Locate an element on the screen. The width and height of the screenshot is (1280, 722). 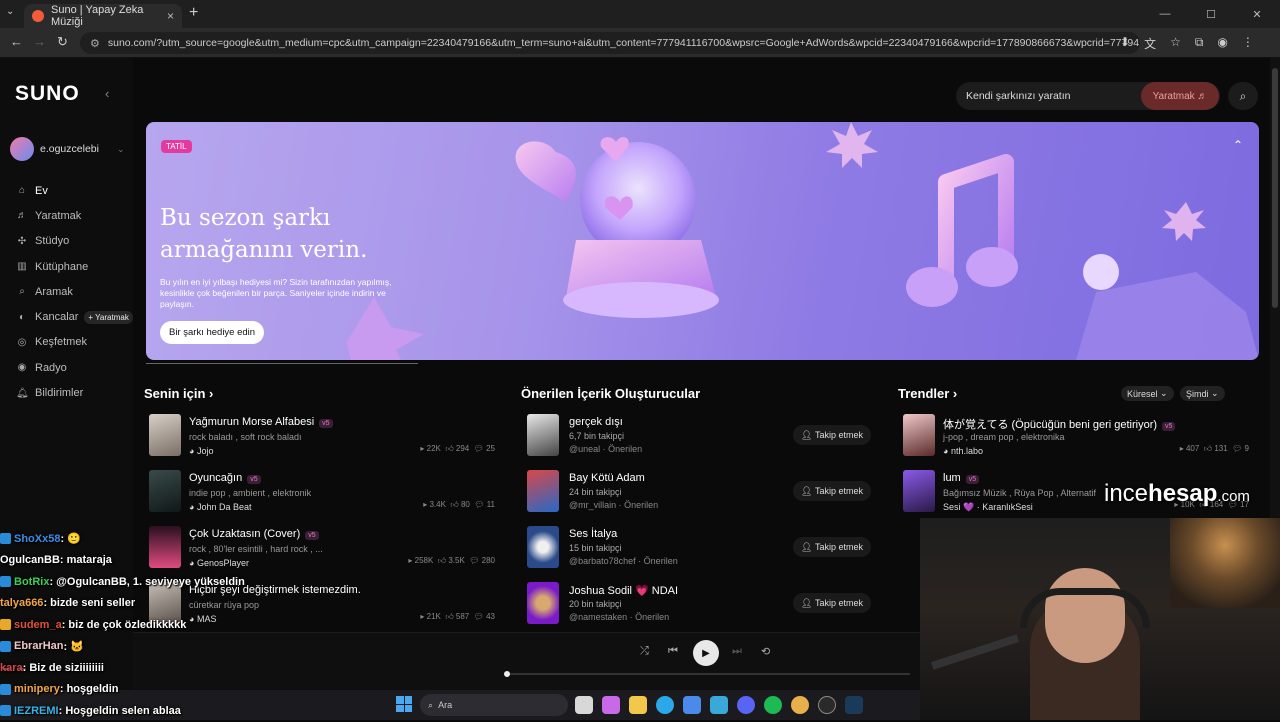
search-button: ⌕ is located at coordinates (1243, 96).